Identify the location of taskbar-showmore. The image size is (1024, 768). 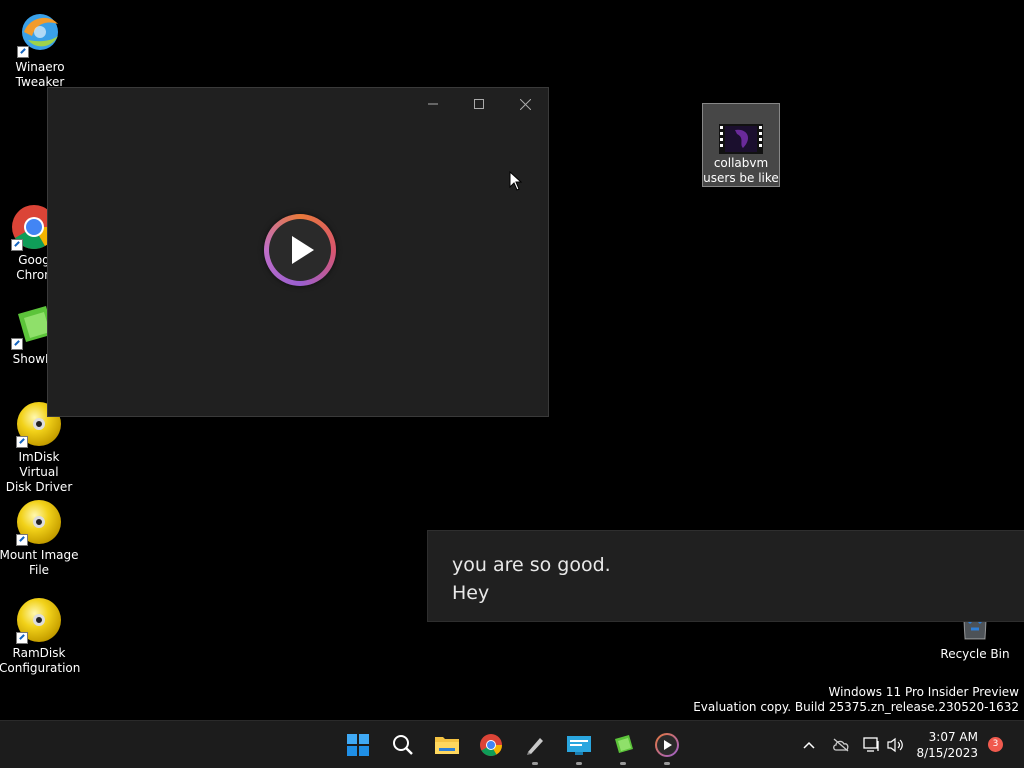
(623, 744).